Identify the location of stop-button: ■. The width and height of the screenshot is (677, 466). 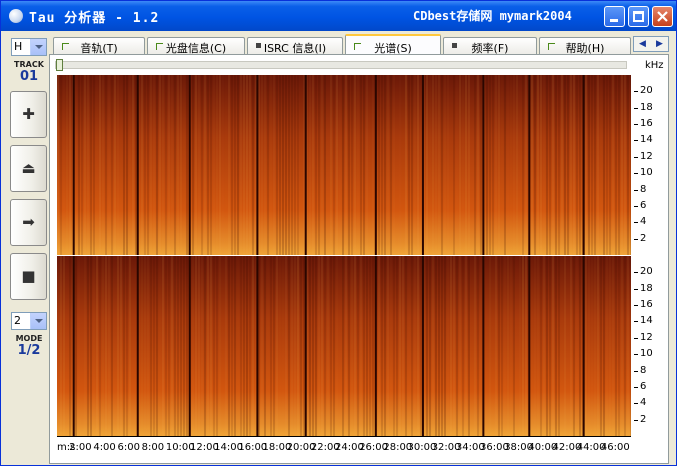
(28, 276).